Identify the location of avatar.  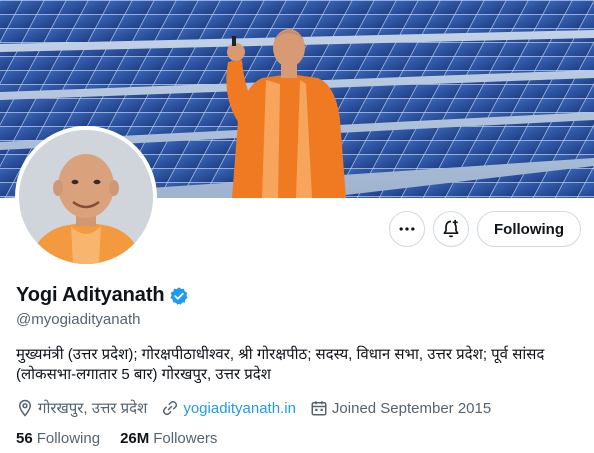
(86, 197).